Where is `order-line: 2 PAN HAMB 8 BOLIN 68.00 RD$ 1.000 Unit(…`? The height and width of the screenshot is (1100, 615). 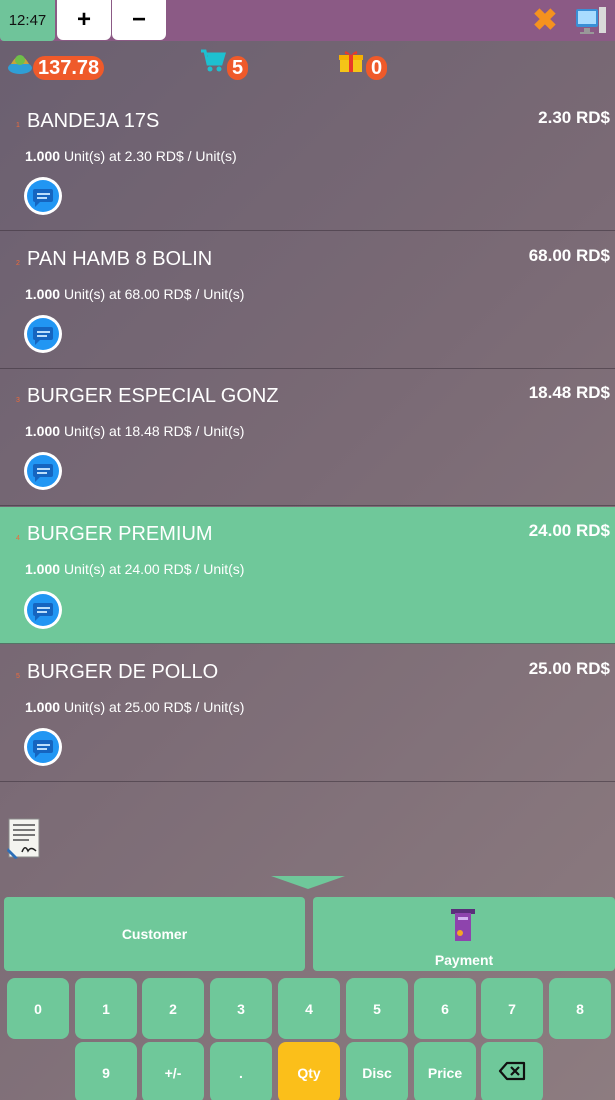 order-line: 2 PAN HAMB 8 BOLIN 68.00 RD$ 1.000 Unit(… is located at coordinates (307, 300).